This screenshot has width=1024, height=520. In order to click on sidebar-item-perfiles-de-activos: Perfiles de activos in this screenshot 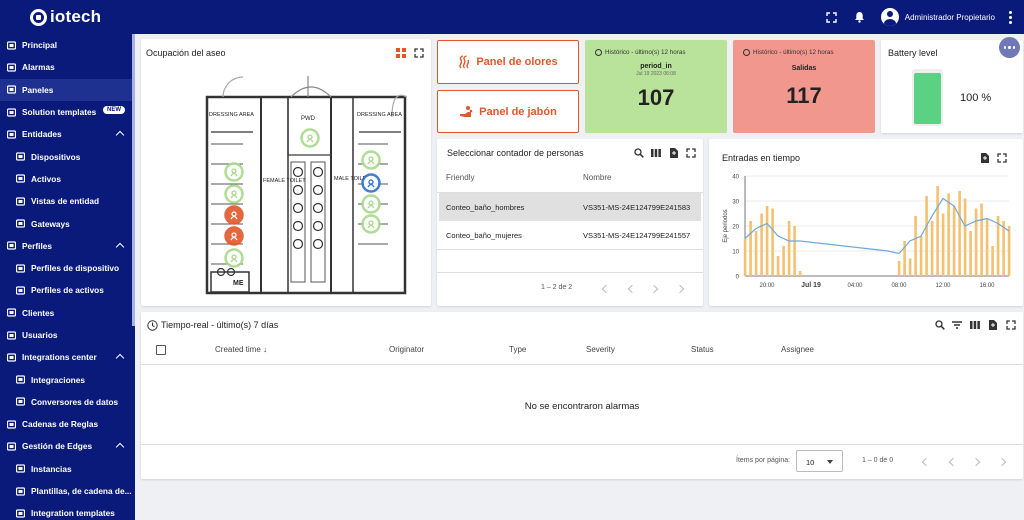, I will do `click(67, 290)`.